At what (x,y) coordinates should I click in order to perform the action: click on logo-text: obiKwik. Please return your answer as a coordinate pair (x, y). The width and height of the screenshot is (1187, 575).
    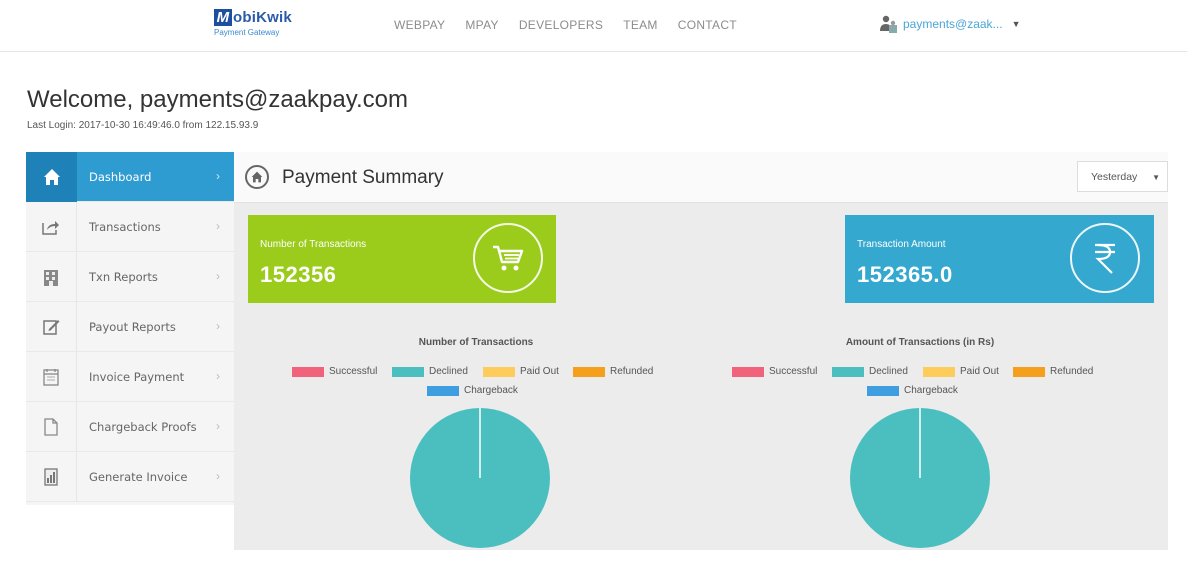
    Looking at the image, I should click on (262, 17).